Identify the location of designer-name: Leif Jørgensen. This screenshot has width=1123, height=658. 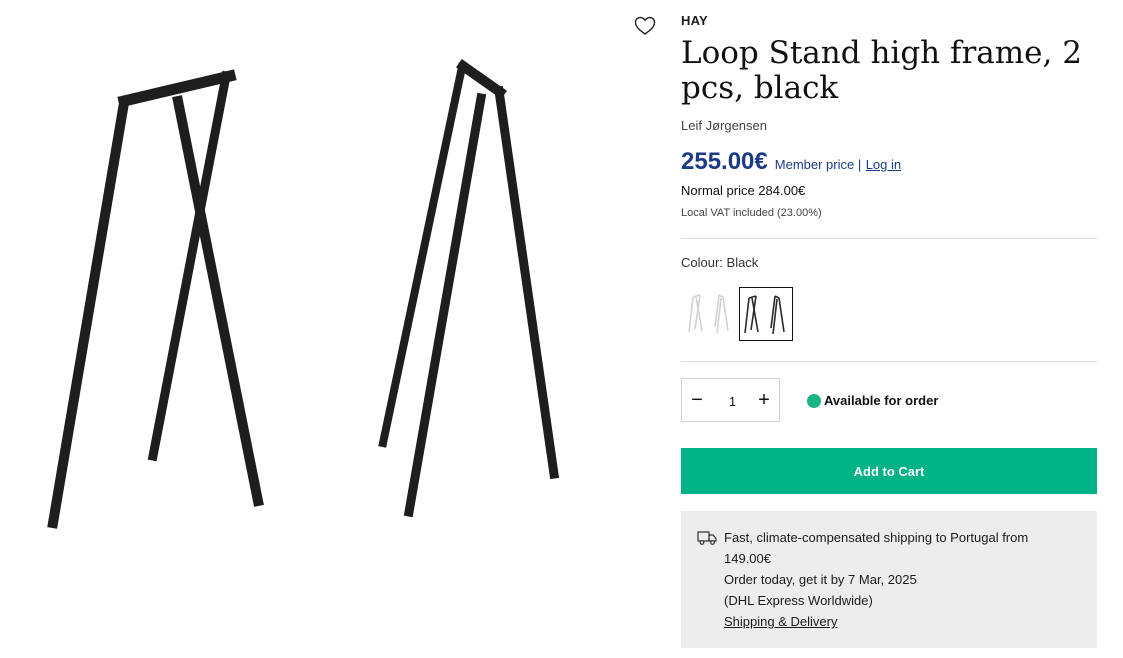
(724, 125).